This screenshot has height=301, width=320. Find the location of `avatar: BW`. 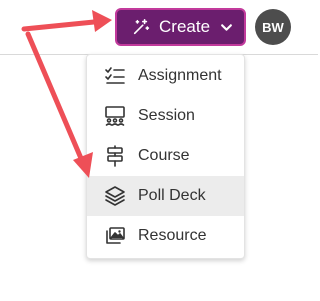

avatar: BW is located at coordinates (273, 27).